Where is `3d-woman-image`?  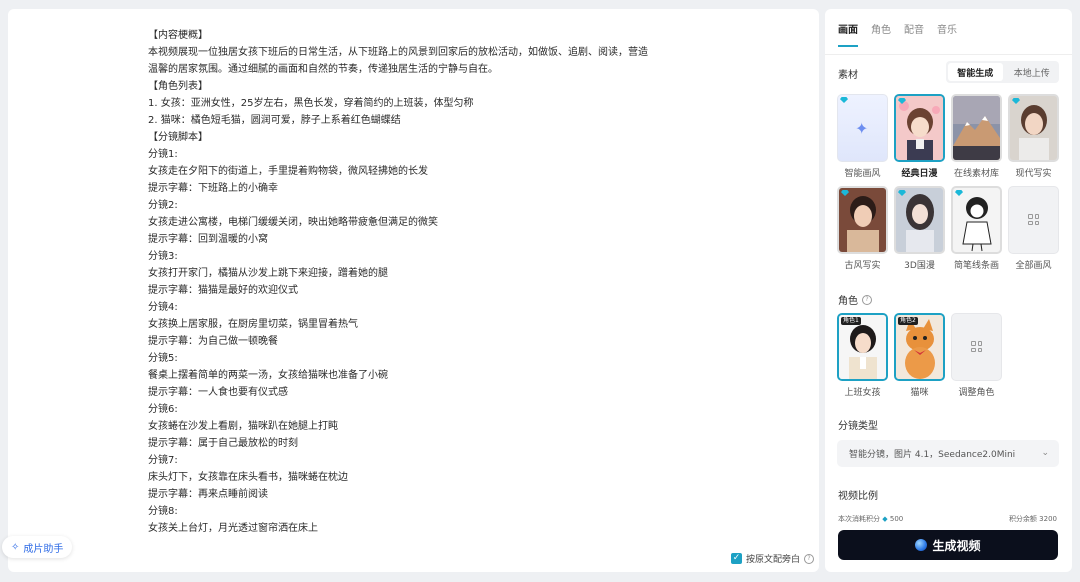 3d-woman-image is located at coordinates (919, 220).